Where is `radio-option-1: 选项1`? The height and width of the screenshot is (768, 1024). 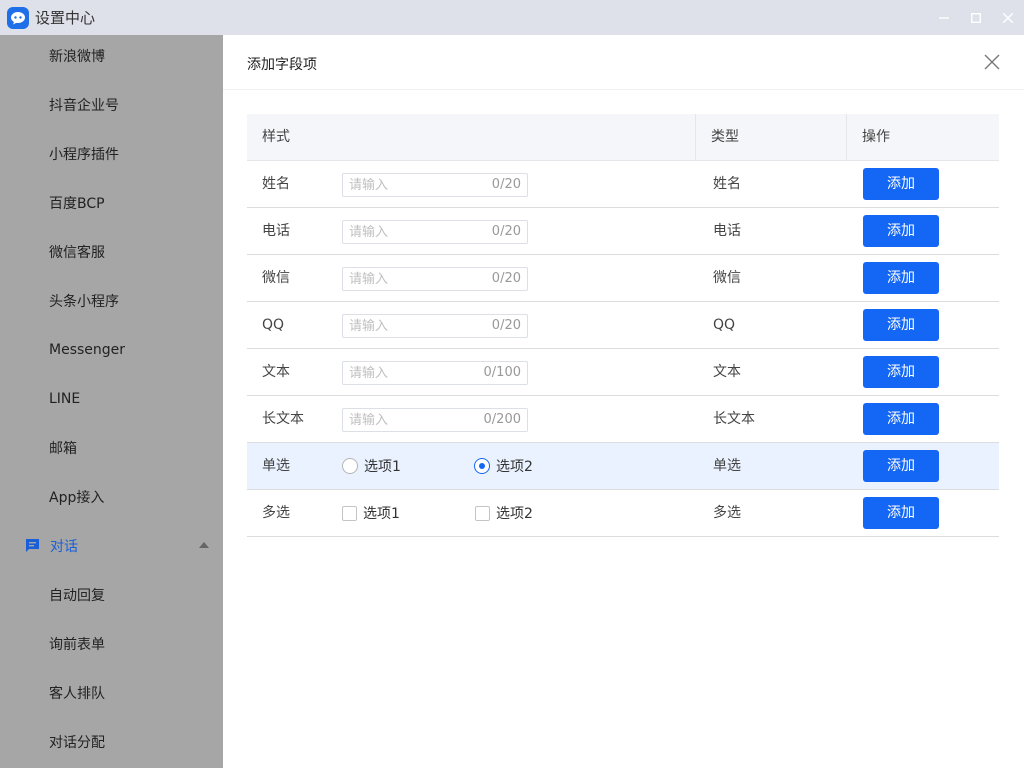 radio-option-1: 选项1 is located at coordinates (371, 466).